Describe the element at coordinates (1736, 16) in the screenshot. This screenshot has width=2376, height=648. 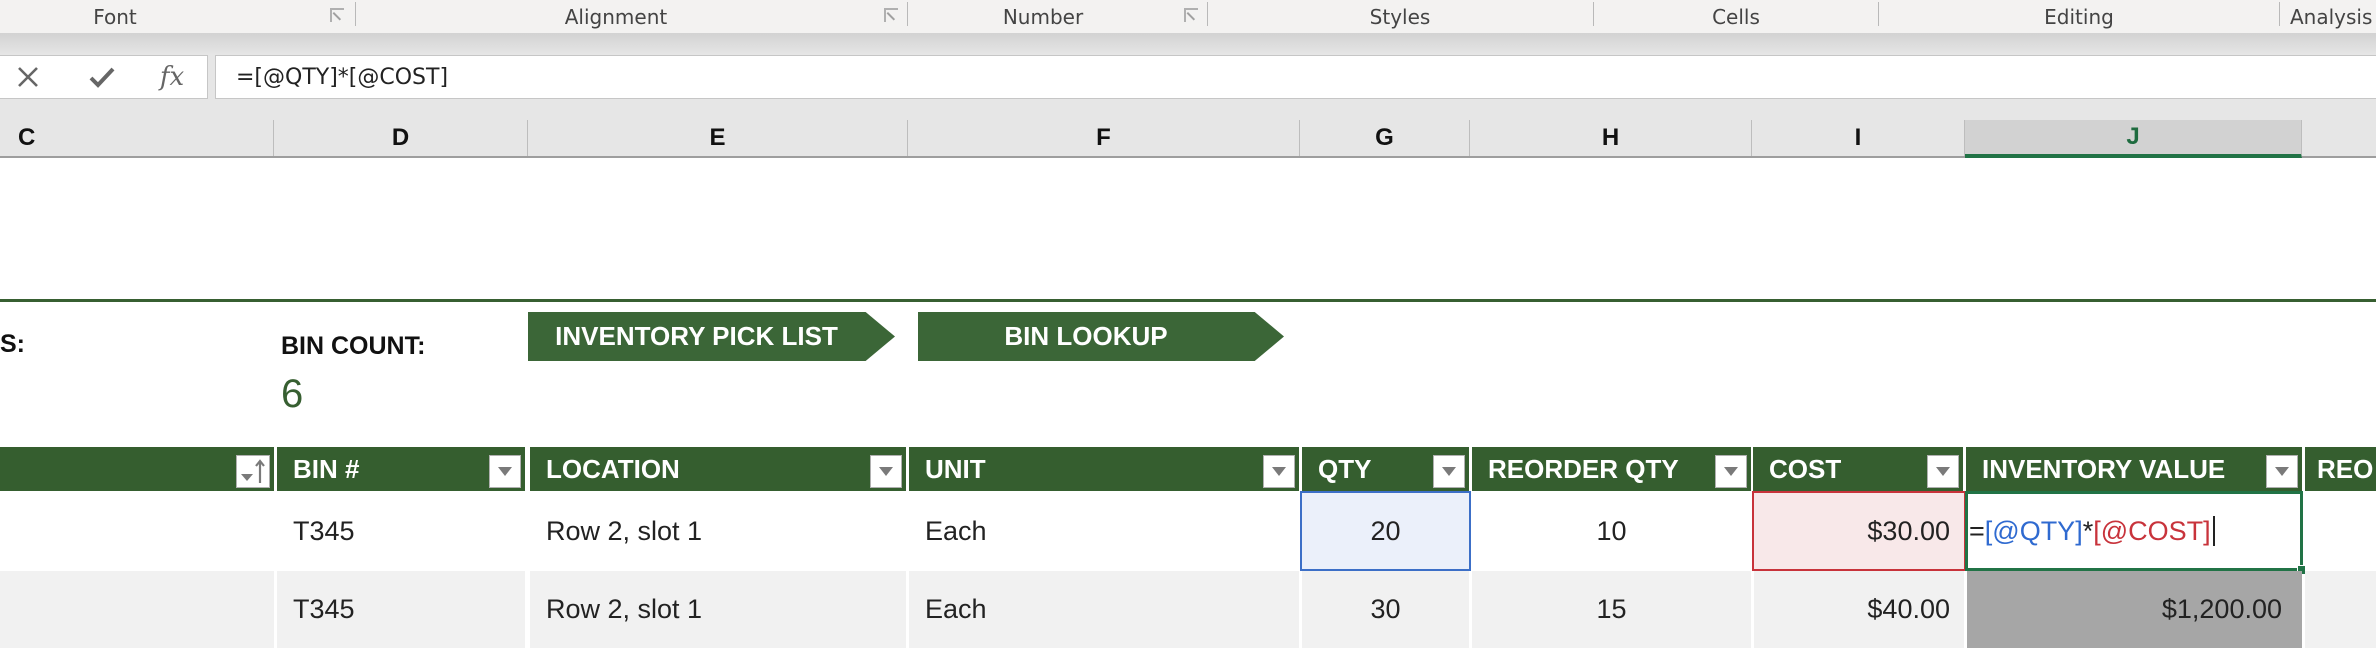
I see `ribbon-group-cells: Cells` at that location.